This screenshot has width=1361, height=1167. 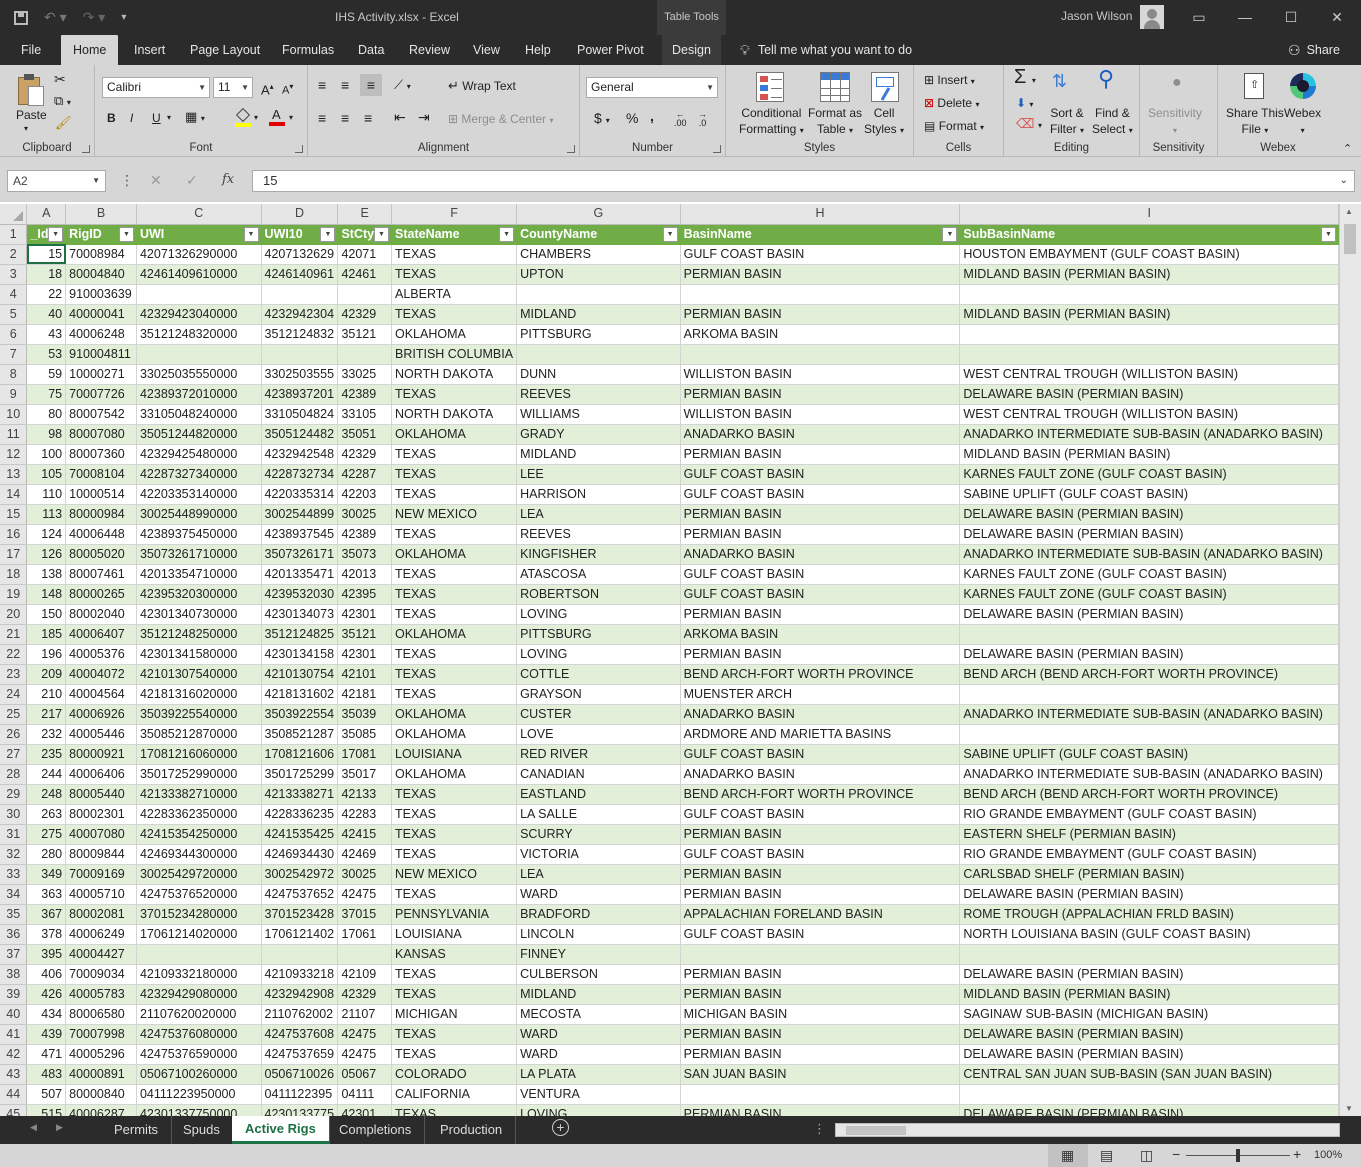 I want to click on cell: ATASCOSA, so click(x=598, y=574).